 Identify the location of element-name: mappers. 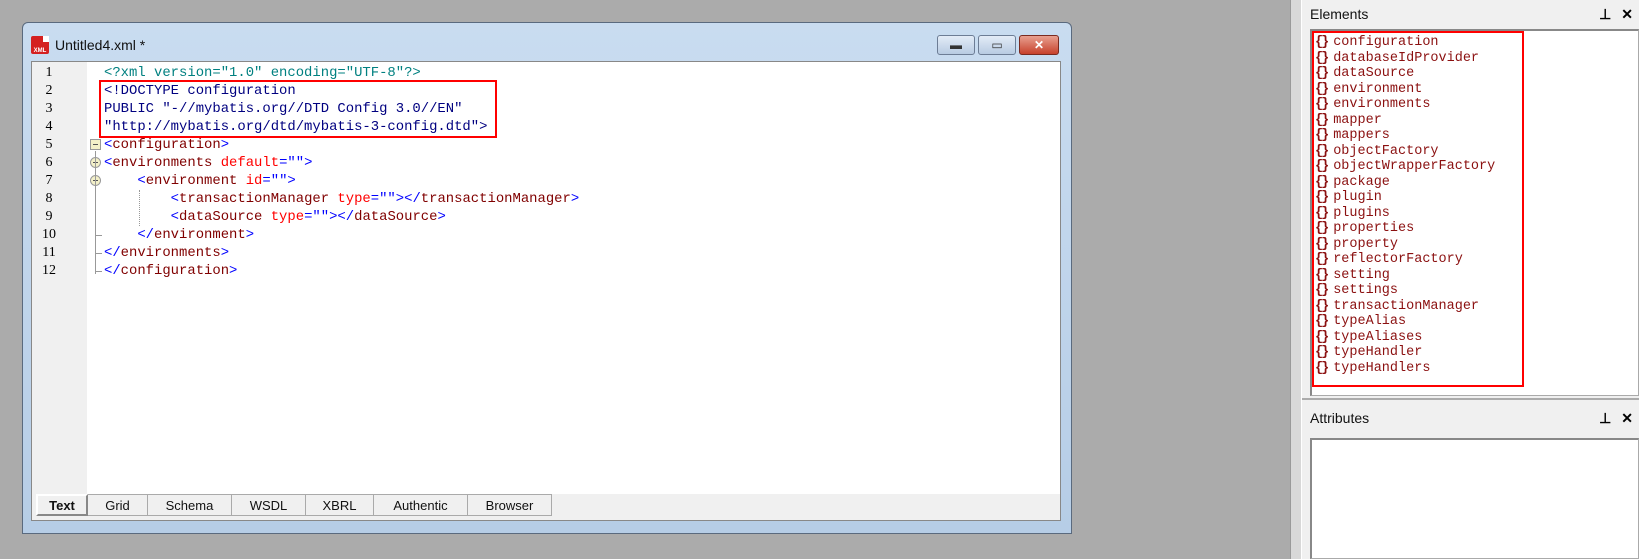
(1361, 135).